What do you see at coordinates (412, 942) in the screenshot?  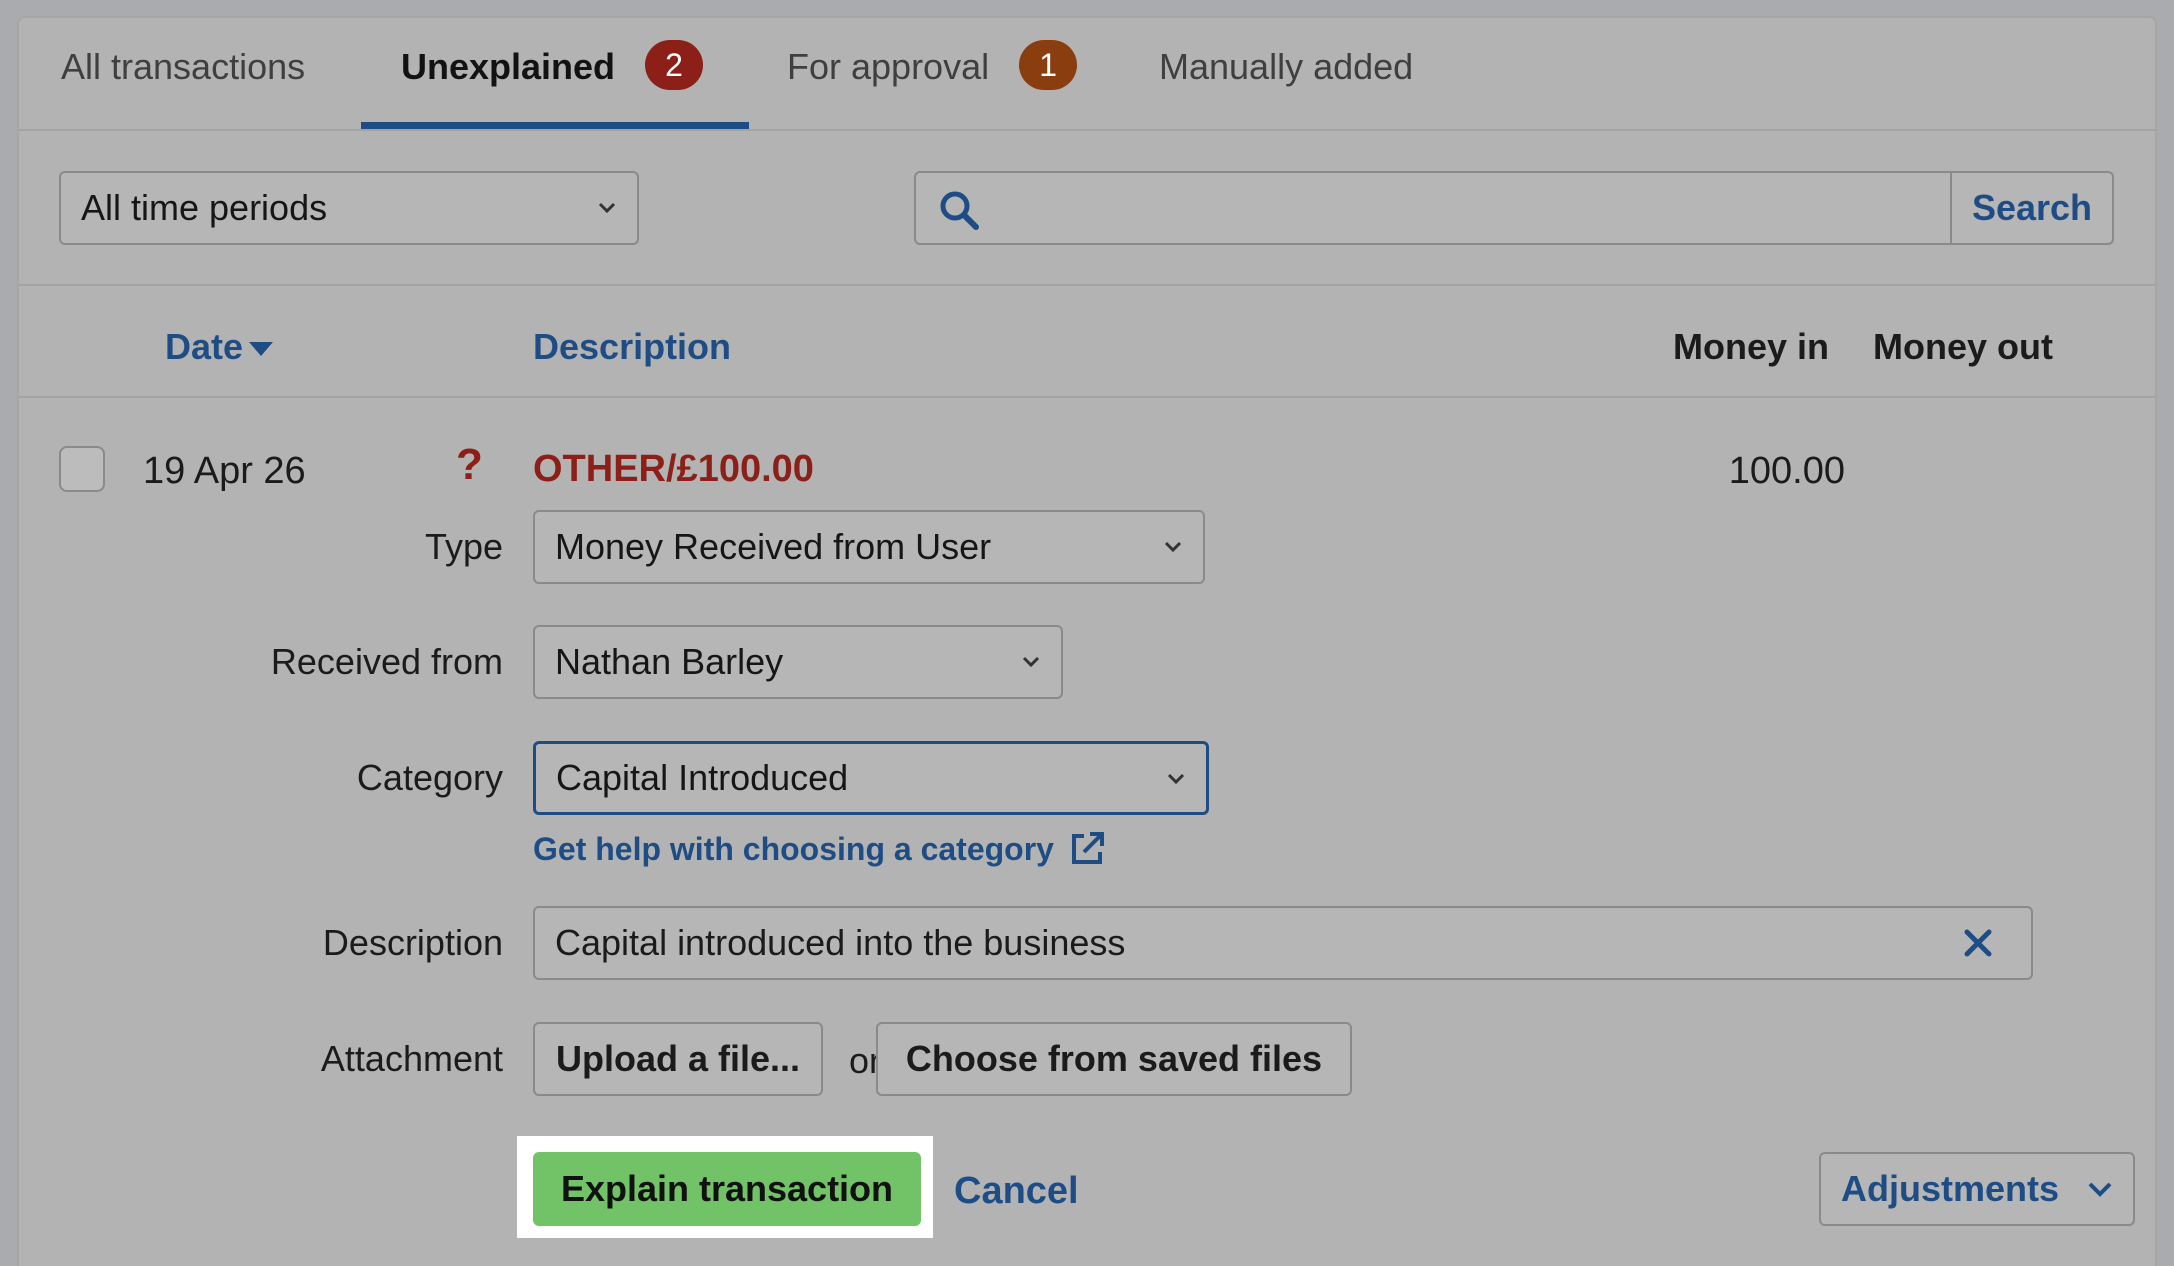 I see `description-label: Description` at bounding box center [412, 942].